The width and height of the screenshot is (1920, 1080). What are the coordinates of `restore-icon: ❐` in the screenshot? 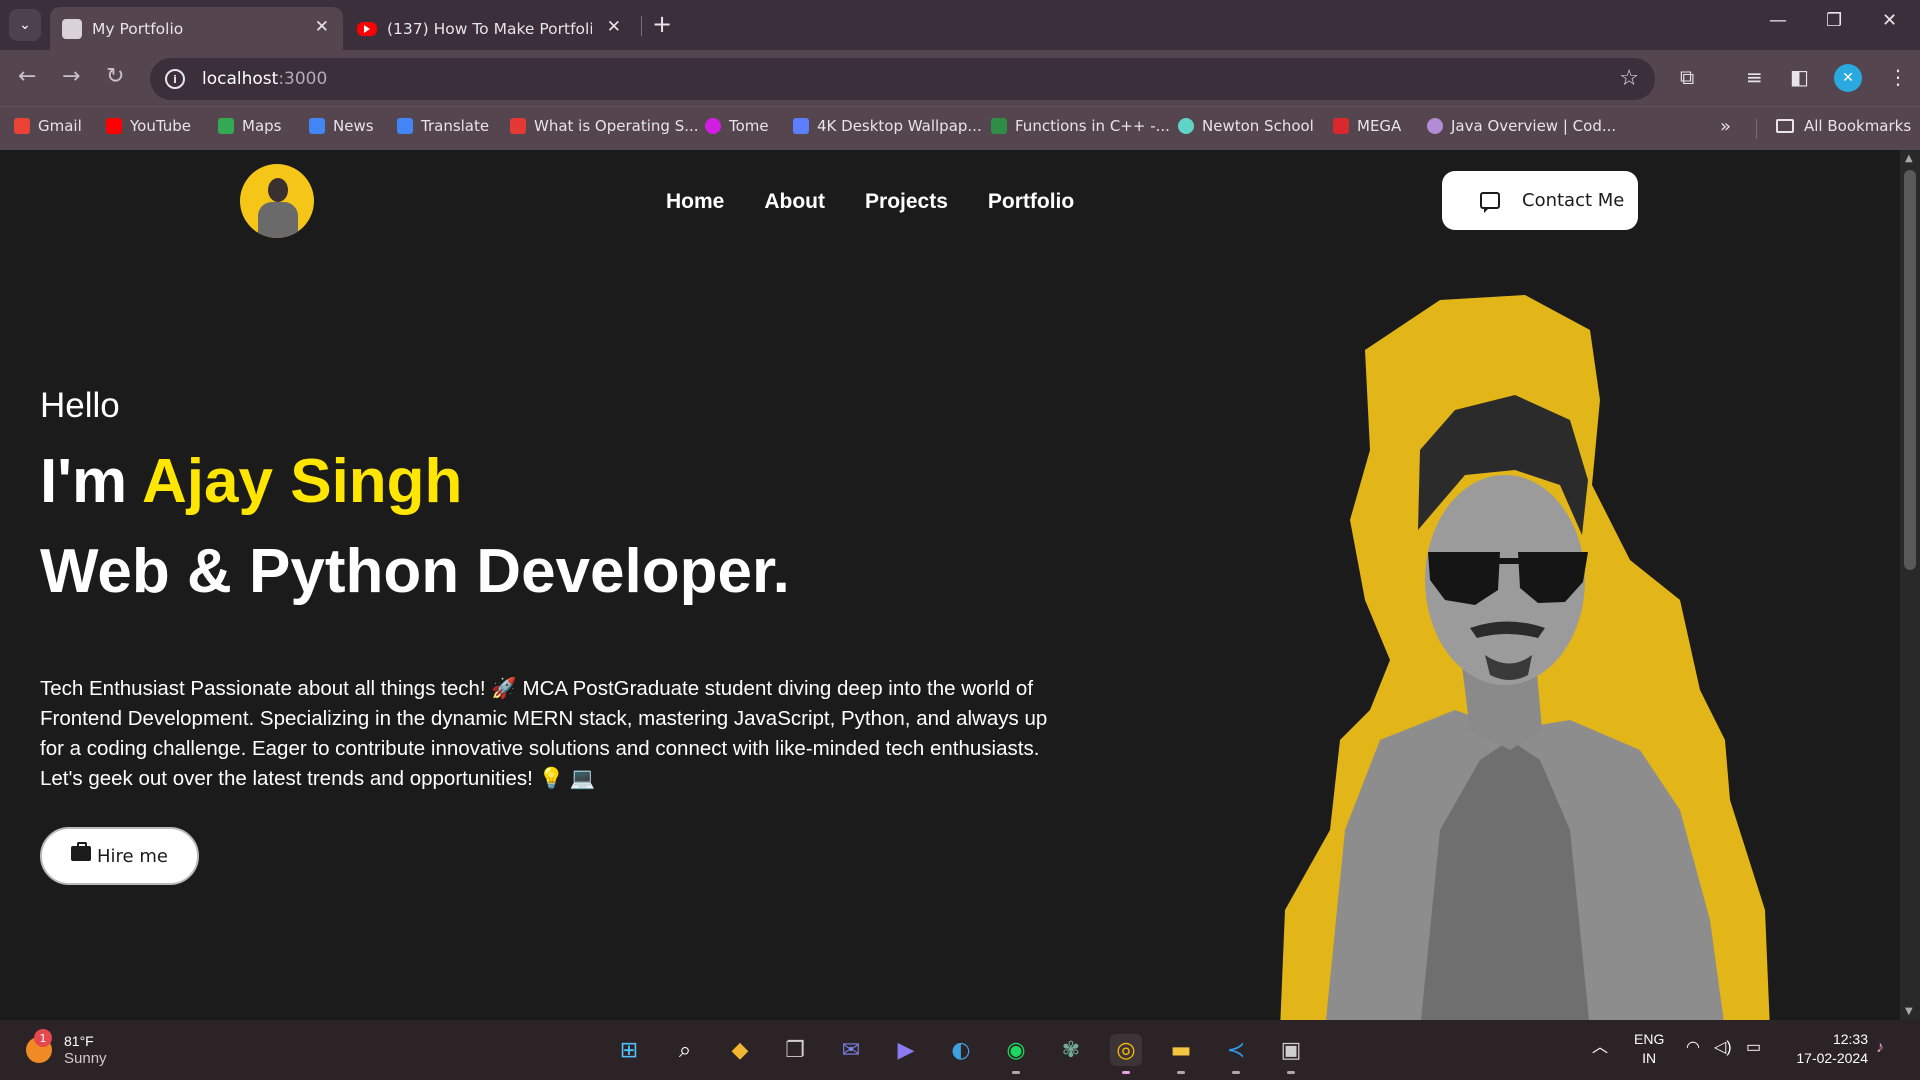 It's located at (1834, 20).